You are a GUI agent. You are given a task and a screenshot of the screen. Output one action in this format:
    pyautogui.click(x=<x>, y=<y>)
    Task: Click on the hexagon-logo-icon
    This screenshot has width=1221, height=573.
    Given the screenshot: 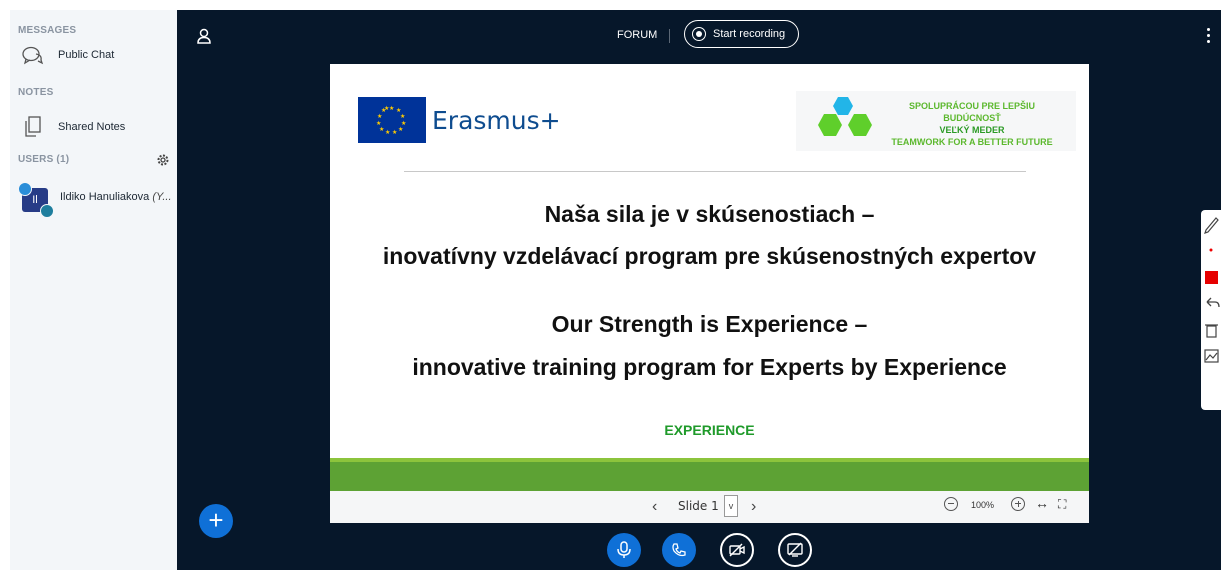 What is the action you would take?
    pyautogui.click(x=845, y=116)
    